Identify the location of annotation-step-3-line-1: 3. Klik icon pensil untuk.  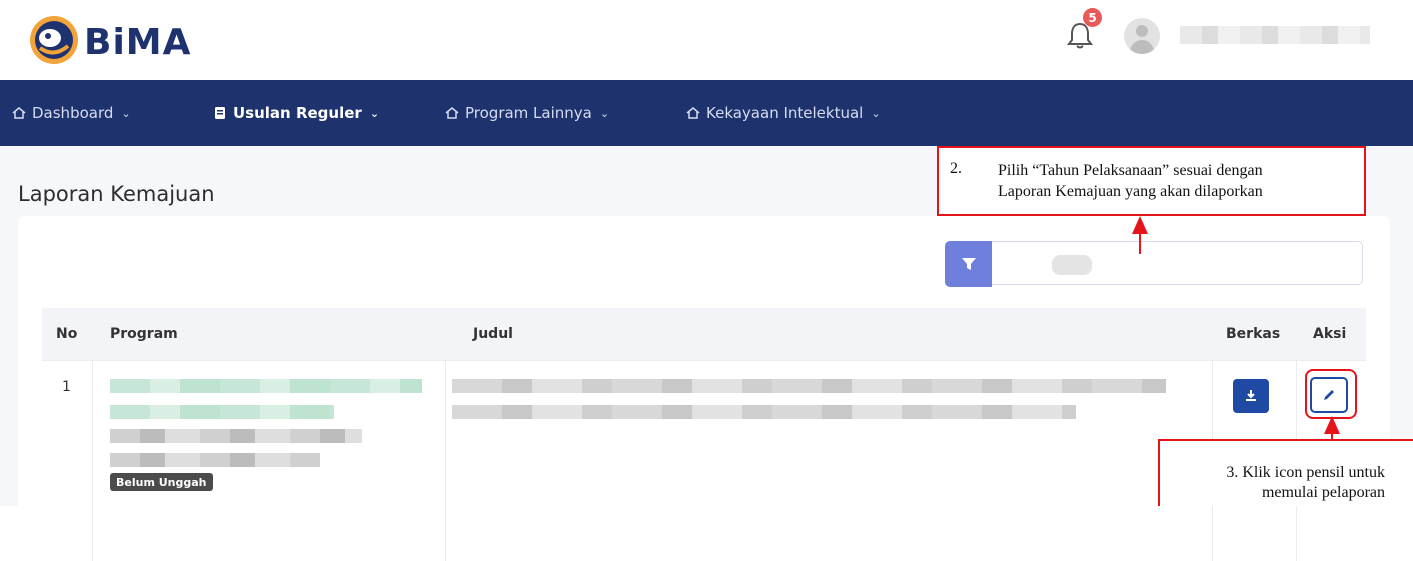
(1305, 472).